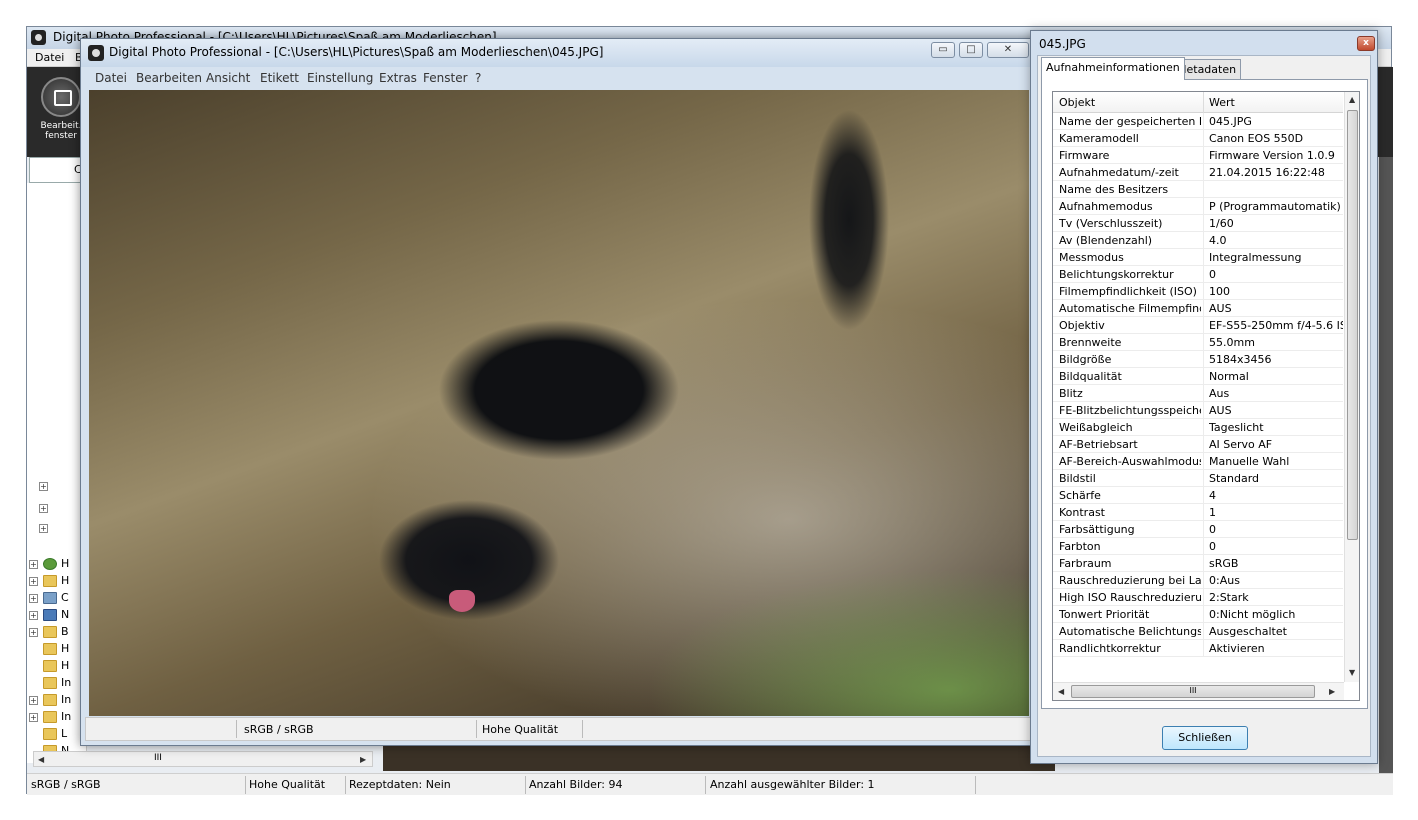 Image resolution: width=1418 pixels, height=820 pixels. What do you see at coordinates (54, 633) in the screenshot?
I see `tree-item: + B` at bounding box center [54, 633].